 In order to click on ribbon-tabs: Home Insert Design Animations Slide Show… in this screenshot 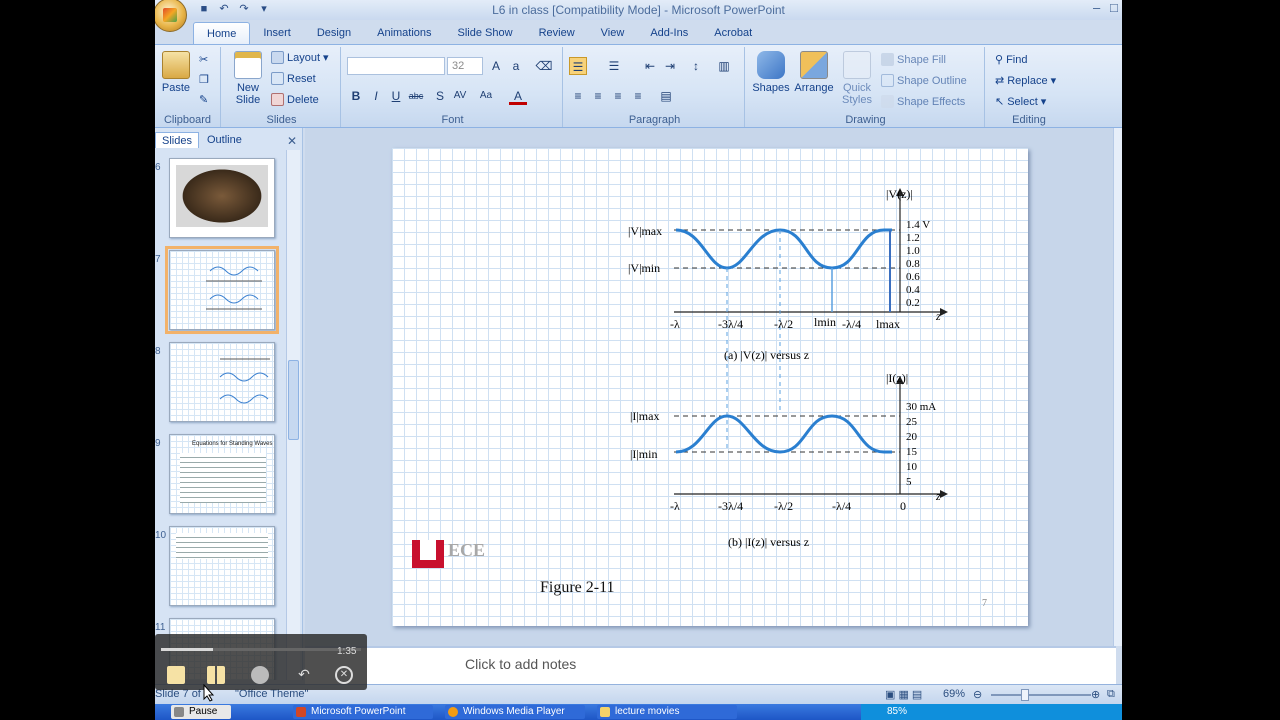, I will do `click(638, 32)`.